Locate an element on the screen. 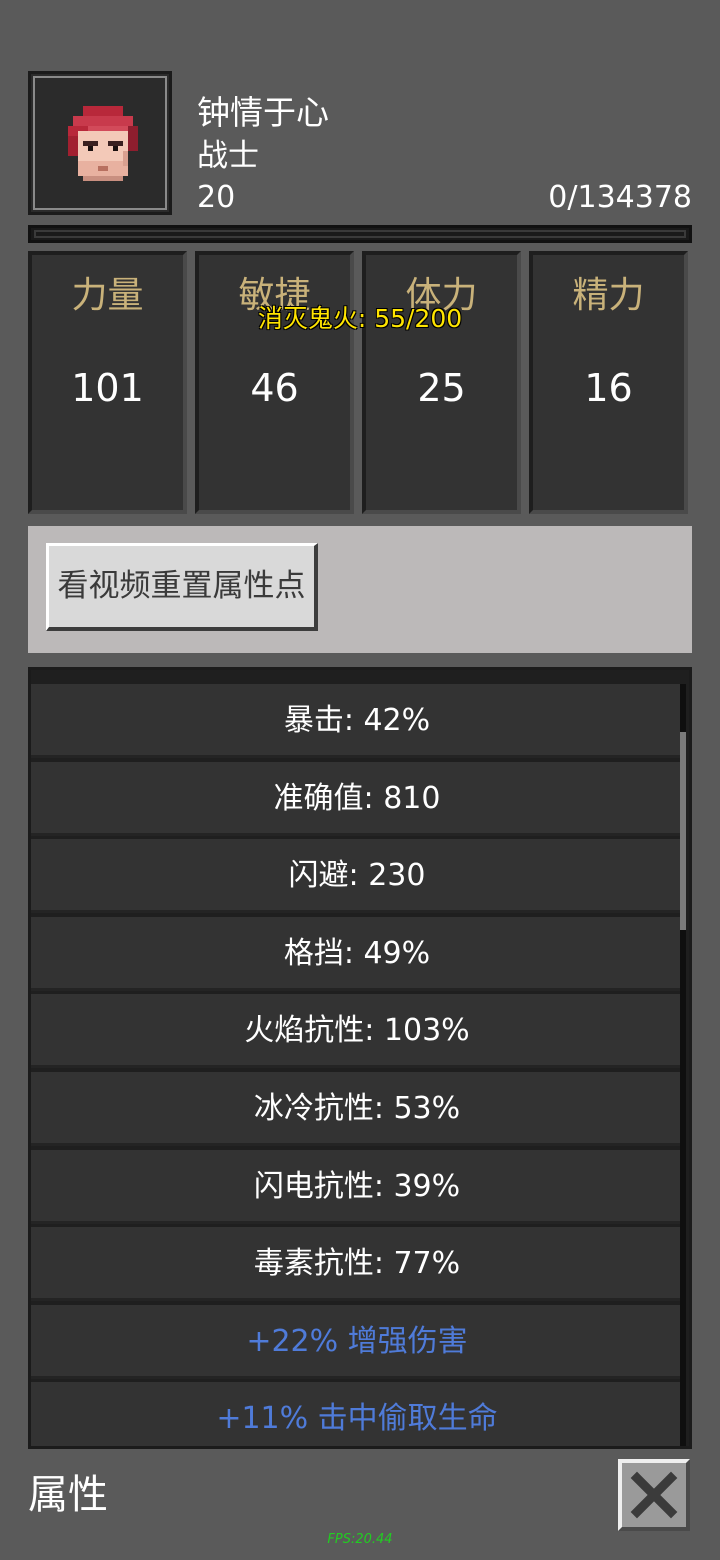 The image size is (720, 1560). reset-attributes-button: 看视频重置属性点 is located at coordinates (182, 587).